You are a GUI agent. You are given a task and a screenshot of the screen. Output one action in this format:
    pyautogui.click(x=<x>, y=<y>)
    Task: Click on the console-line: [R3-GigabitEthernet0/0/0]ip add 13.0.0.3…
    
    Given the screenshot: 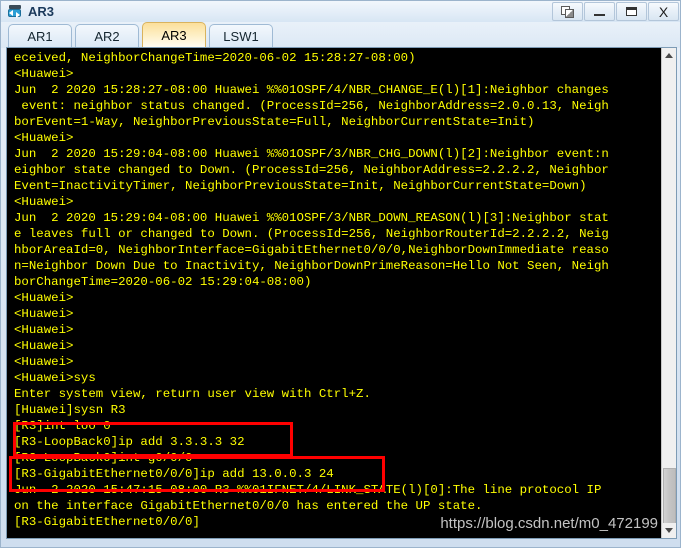 What is the action you would take?
    pyautogui.click(x=174, y=474)
    